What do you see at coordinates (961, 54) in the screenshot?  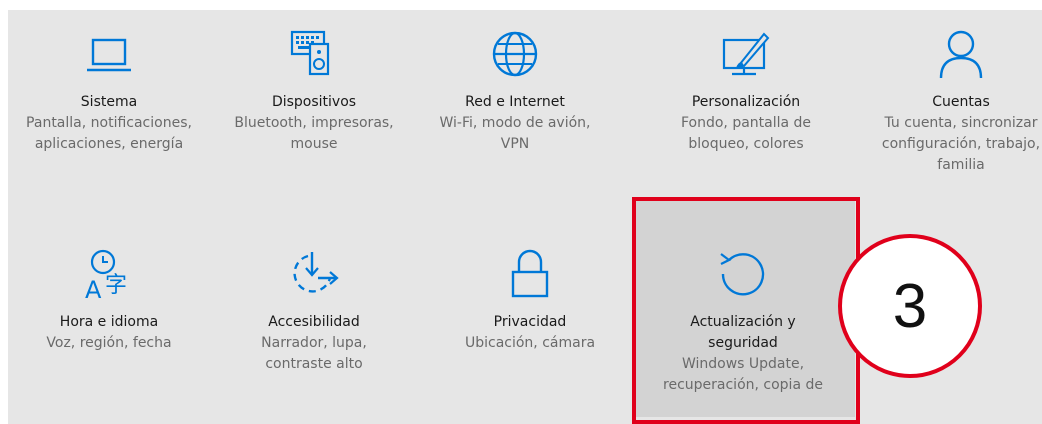 I see `person-icon` at bounding box center [961, 54].